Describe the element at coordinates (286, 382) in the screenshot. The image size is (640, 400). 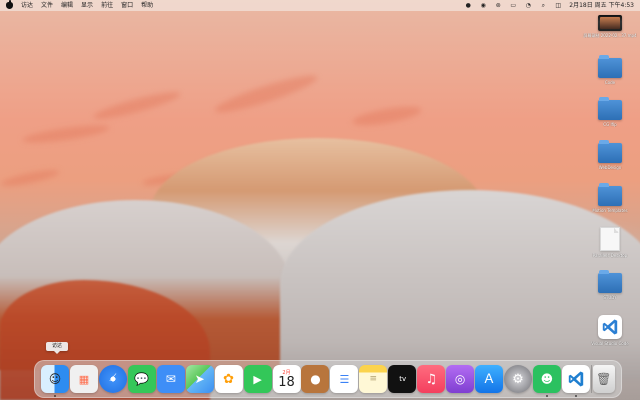
I see `calendar-day: 18` at that location.